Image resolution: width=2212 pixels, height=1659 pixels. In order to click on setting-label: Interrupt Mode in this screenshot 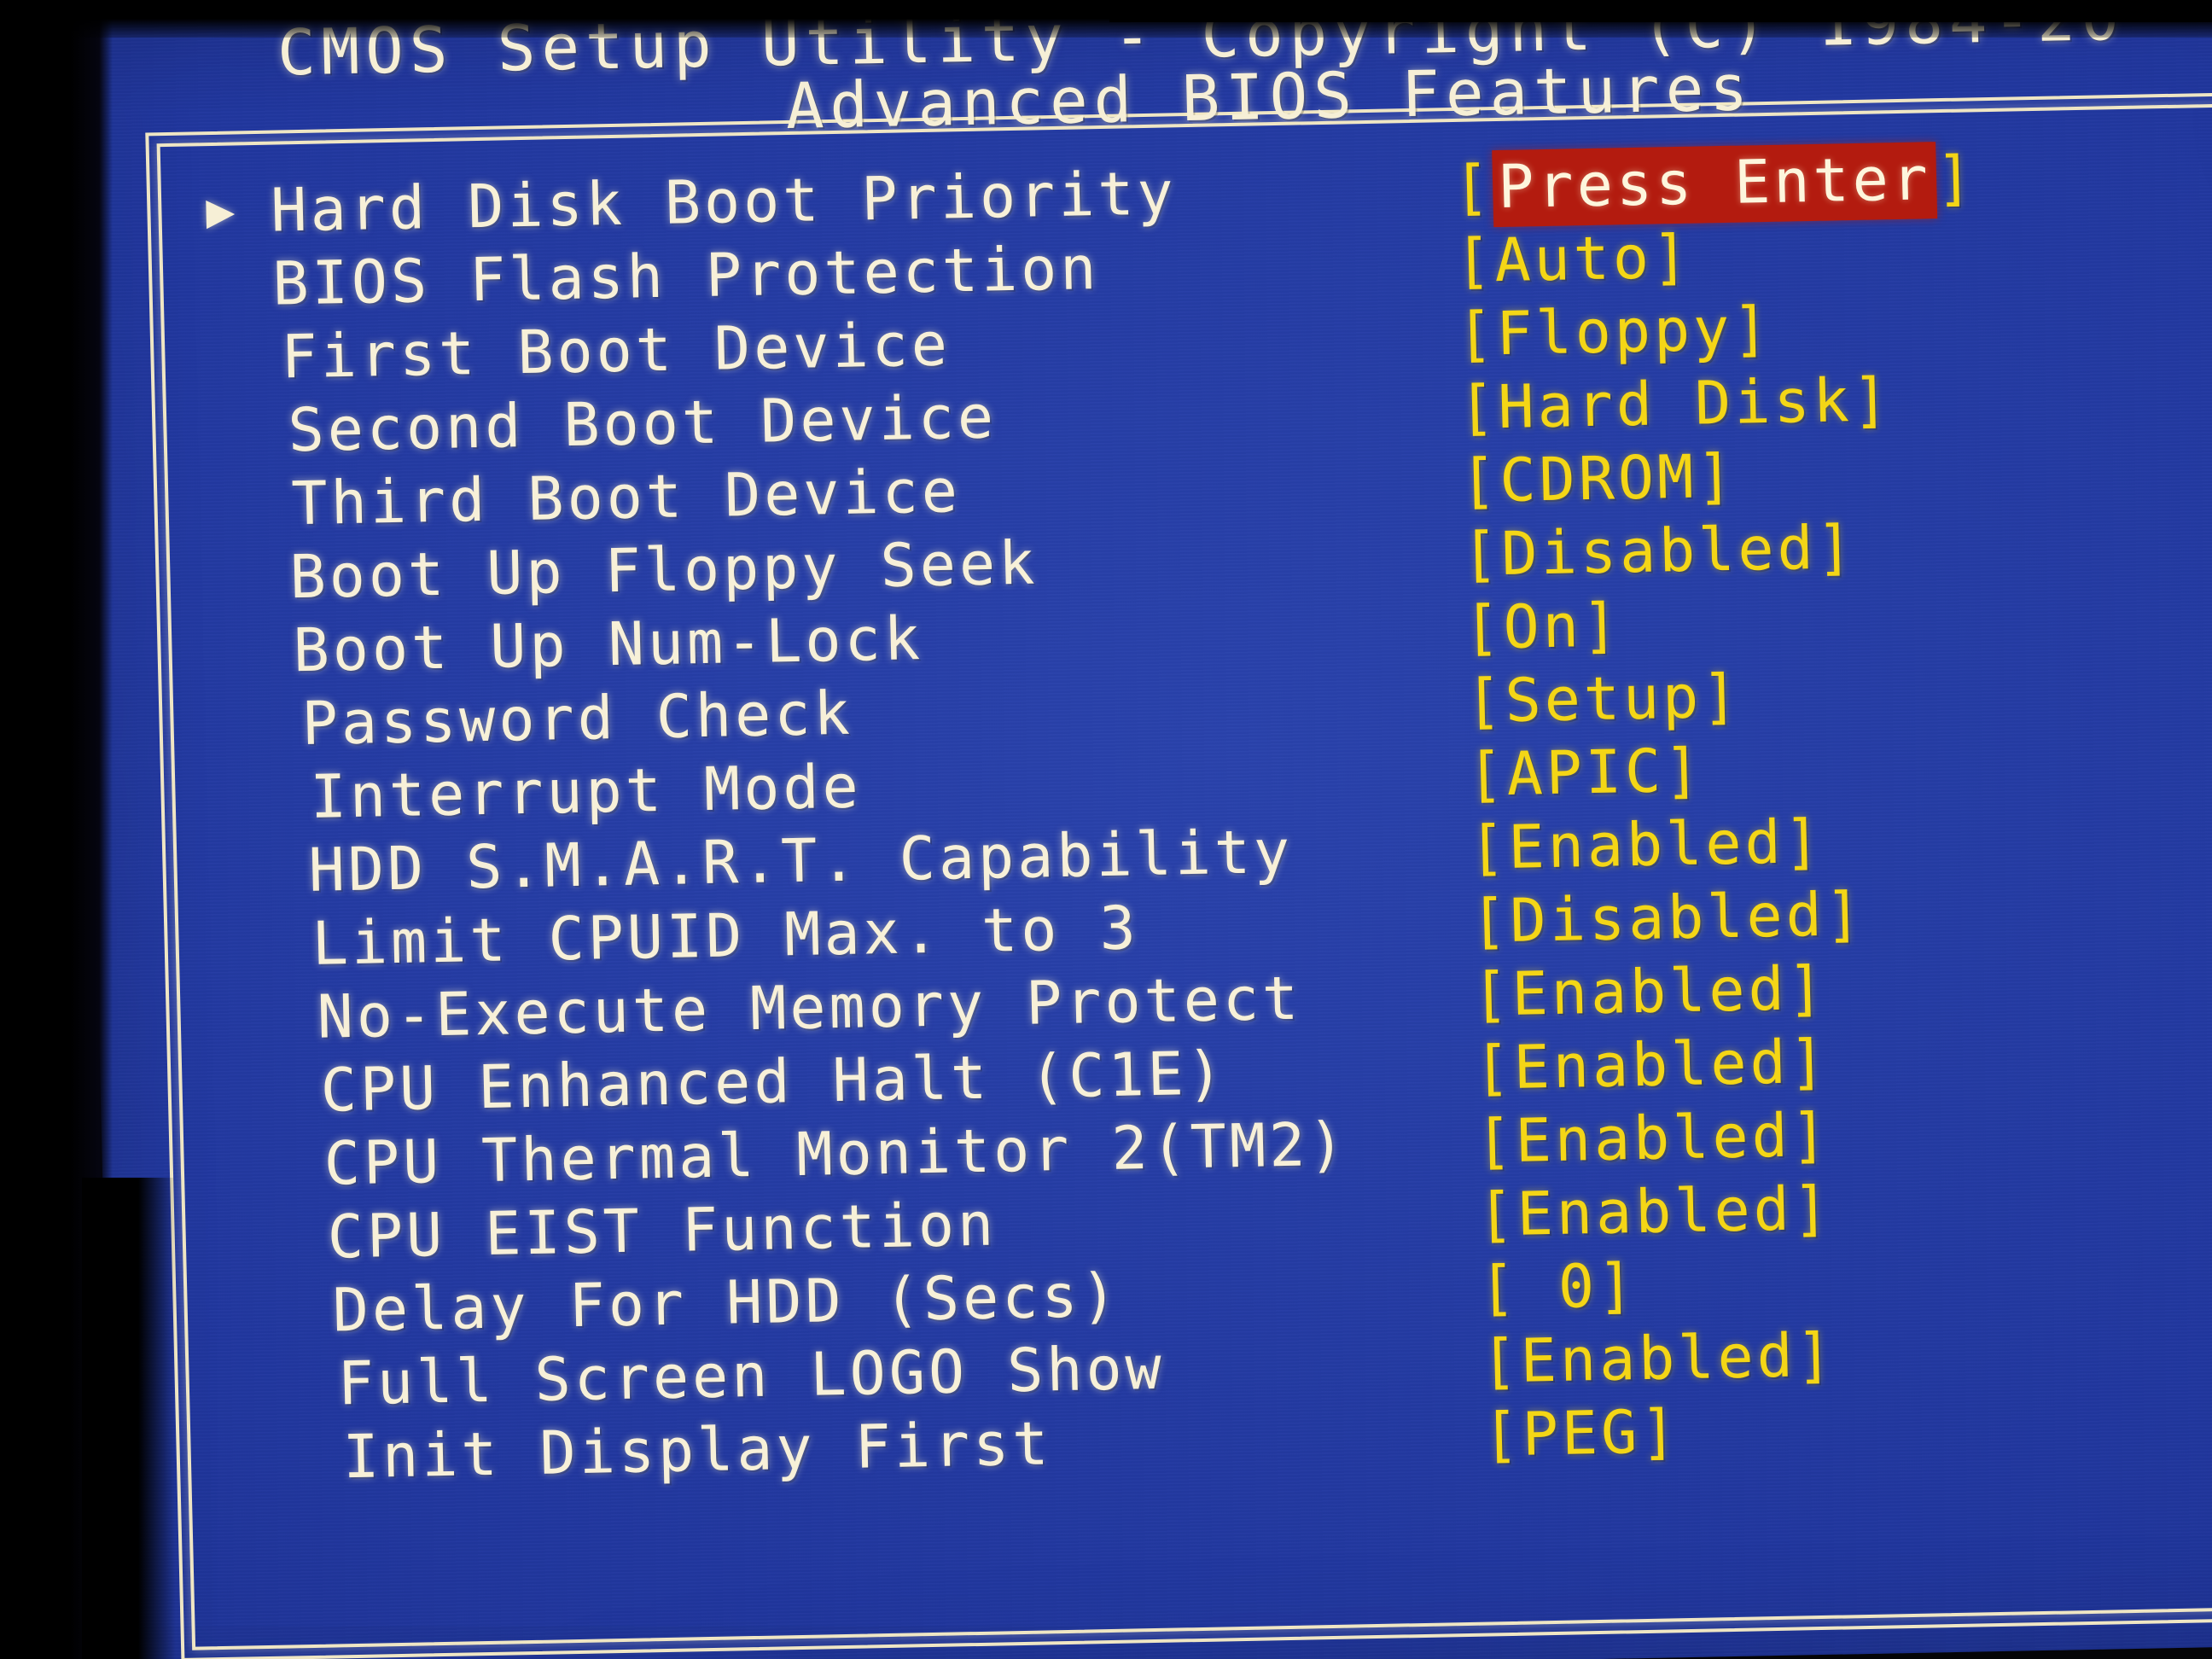, I will do `click(586, 791)`.